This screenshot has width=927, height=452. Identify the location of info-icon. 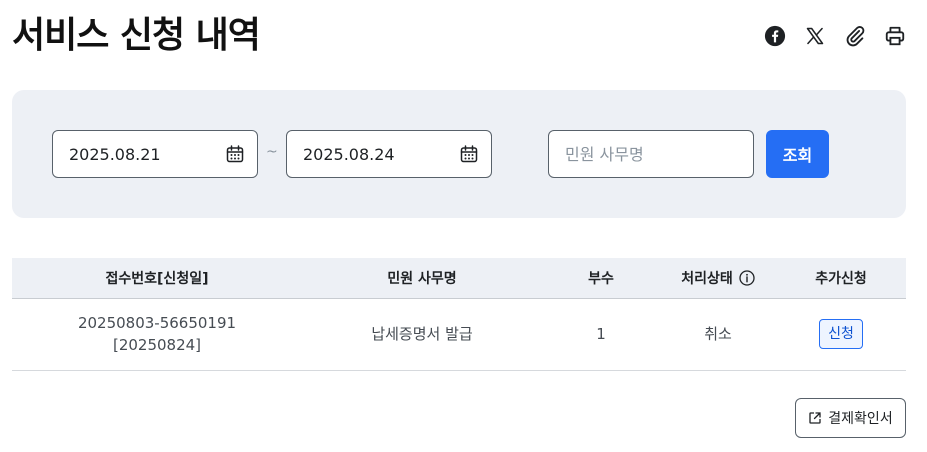
(747, 278).